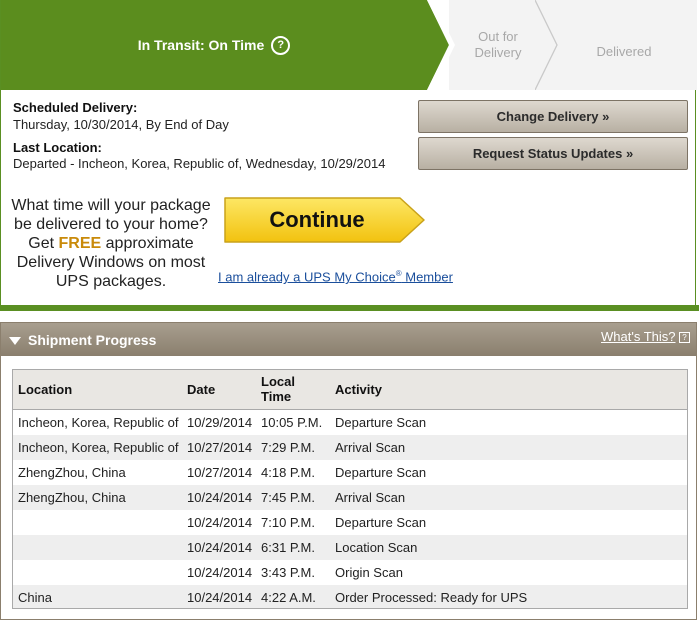 This screenshot has width=699, height=620. I want to click on table-row: 10/24/2014 3:43 P.M. Origin Scan, so click(295, 572).